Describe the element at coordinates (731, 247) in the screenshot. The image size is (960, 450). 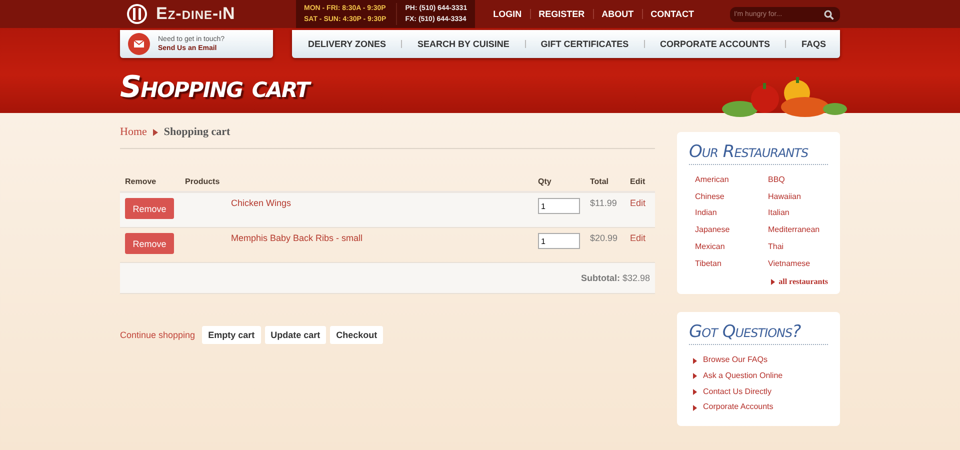
I see `cuisine-link: Mexican` at that location.